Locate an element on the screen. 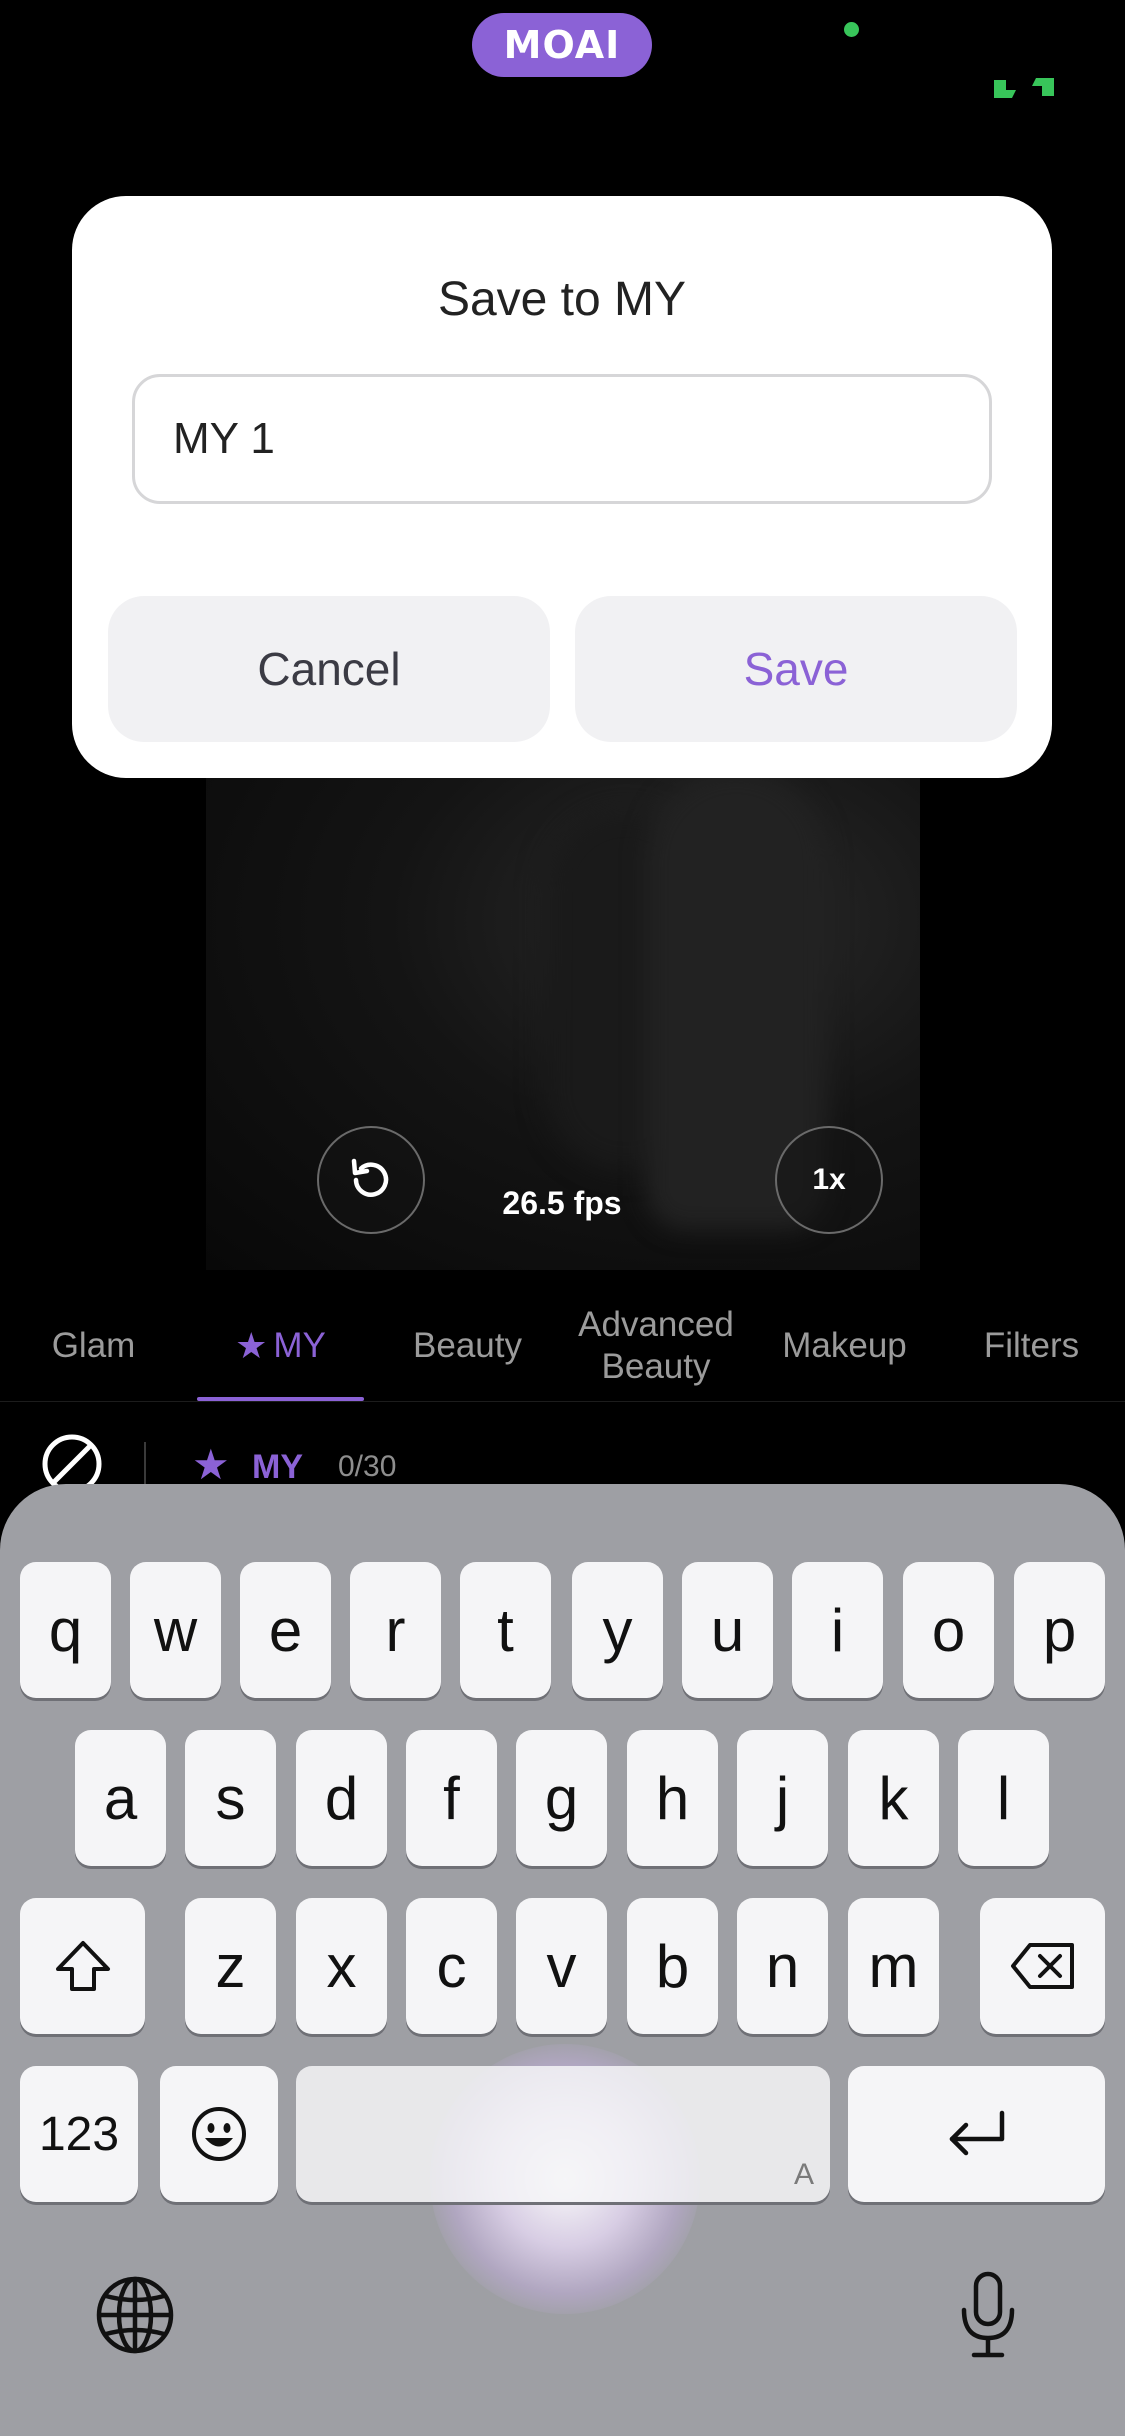  tab-my: ★ MY is located at coordinates (280, 1345).